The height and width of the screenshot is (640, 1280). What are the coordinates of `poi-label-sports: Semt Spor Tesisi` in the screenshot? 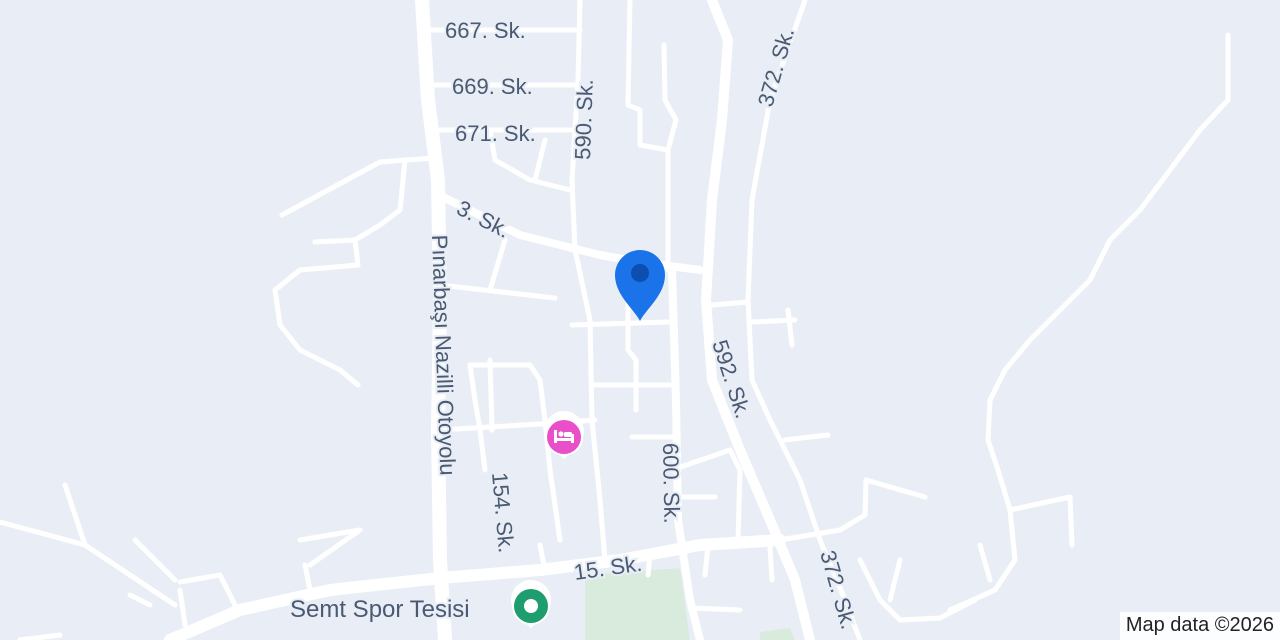 It's located at (380, 609).